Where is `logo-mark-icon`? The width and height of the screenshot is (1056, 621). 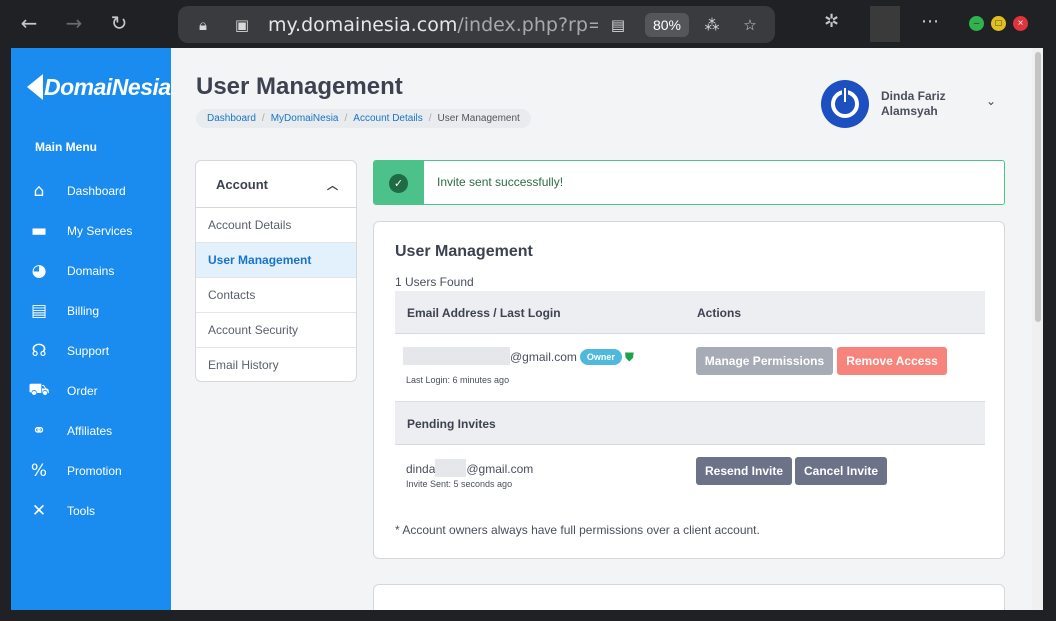 logo-mark-icon is located at coordinates (35, 87).